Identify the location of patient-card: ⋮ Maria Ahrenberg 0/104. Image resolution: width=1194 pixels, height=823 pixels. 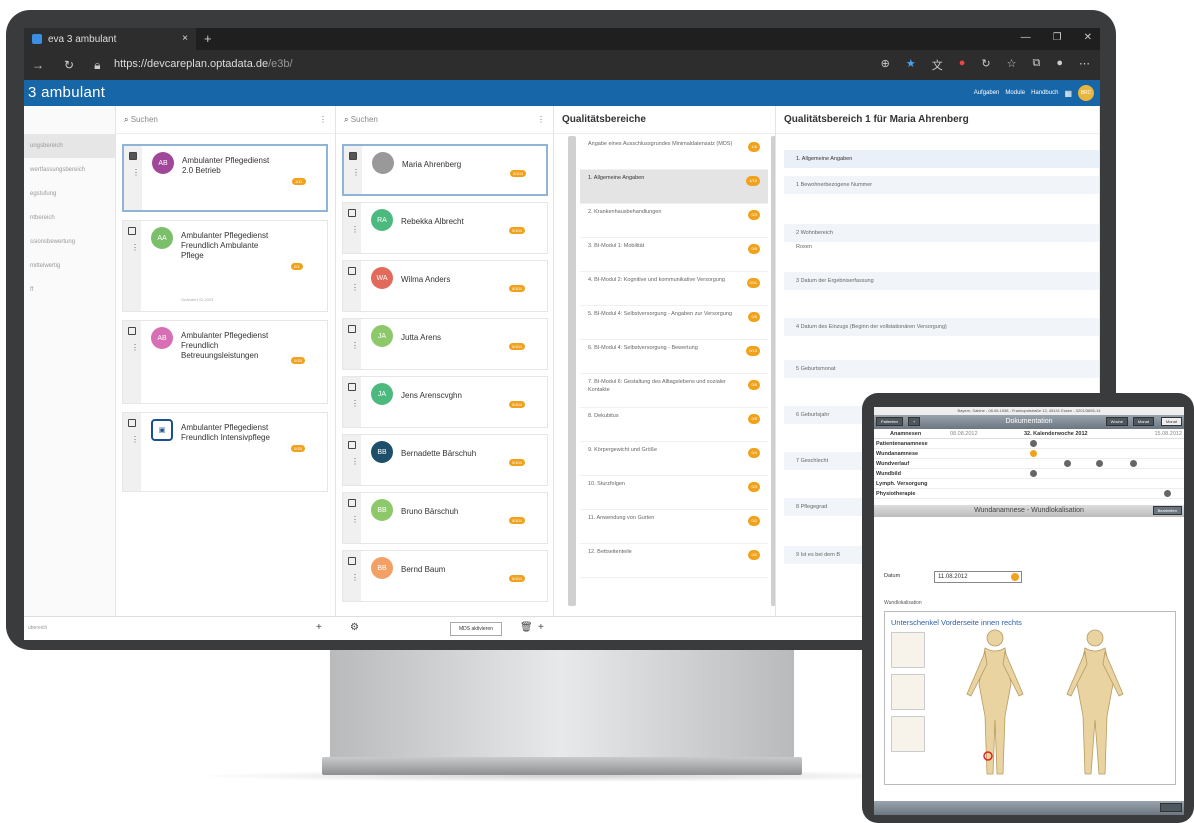
(445, 170).